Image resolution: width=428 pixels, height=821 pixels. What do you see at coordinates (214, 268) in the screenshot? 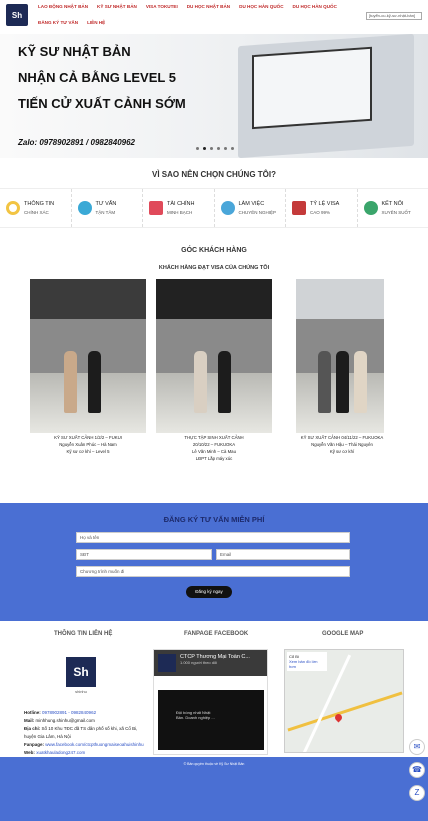
I see `customers-subtitle: KHÁCH HÀNG ĐẠT VISA CỦA CHÚNG TÔI` at bounding box center [214, 268].